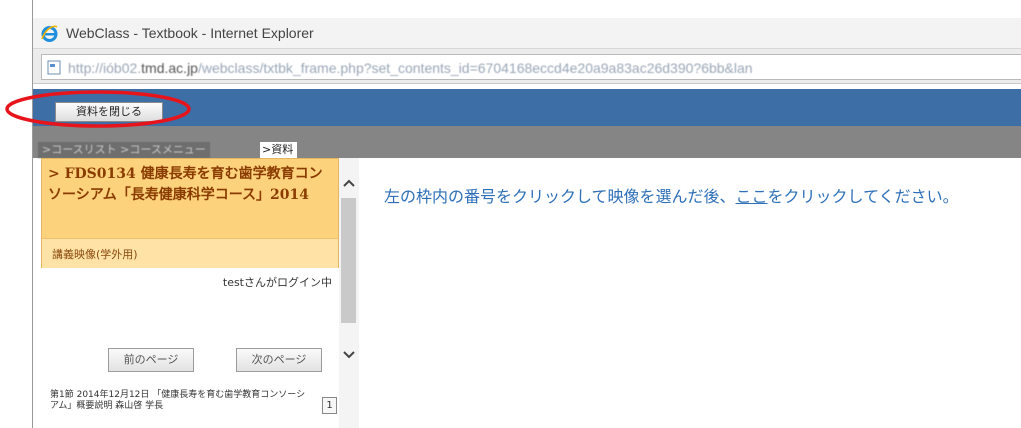  What do you see at coordinates (190, 253) in the screenshot?
I see `lecture-row: 講義映像(学外用)` at bounding box center [190, 253].